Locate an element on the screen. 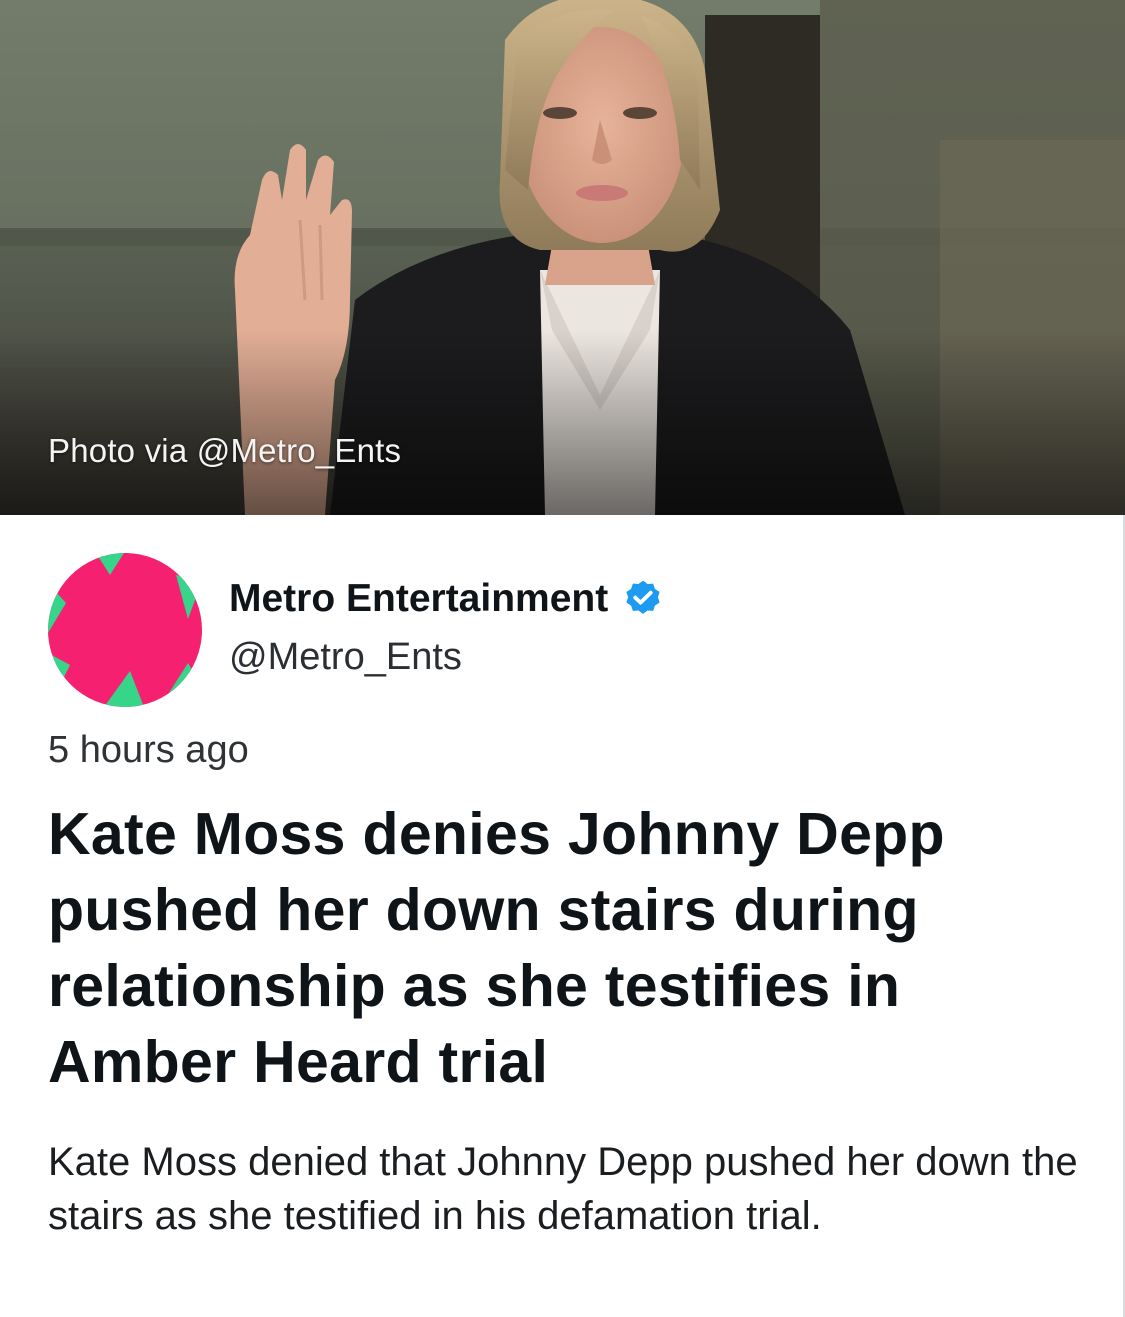 Image resolution: width=1125 pixels, height=1317 pixels. author-name-row: Metro Entertainment is located at coordinates (446, 599).